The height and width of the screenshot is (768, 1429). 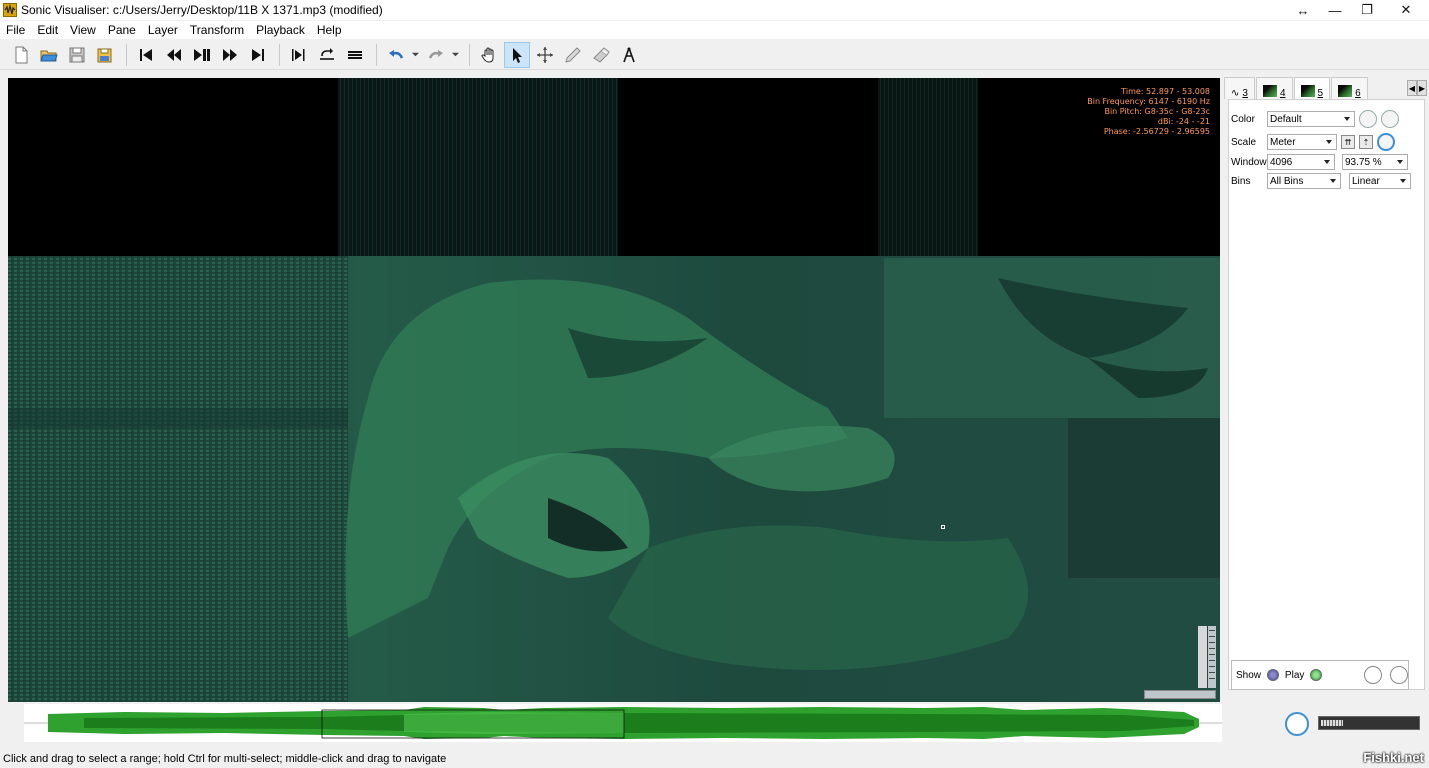 What do you see at coordinates (1390, 119) in the screenshot?
I see `threshold-knob` at bounding box center [1390, 119].